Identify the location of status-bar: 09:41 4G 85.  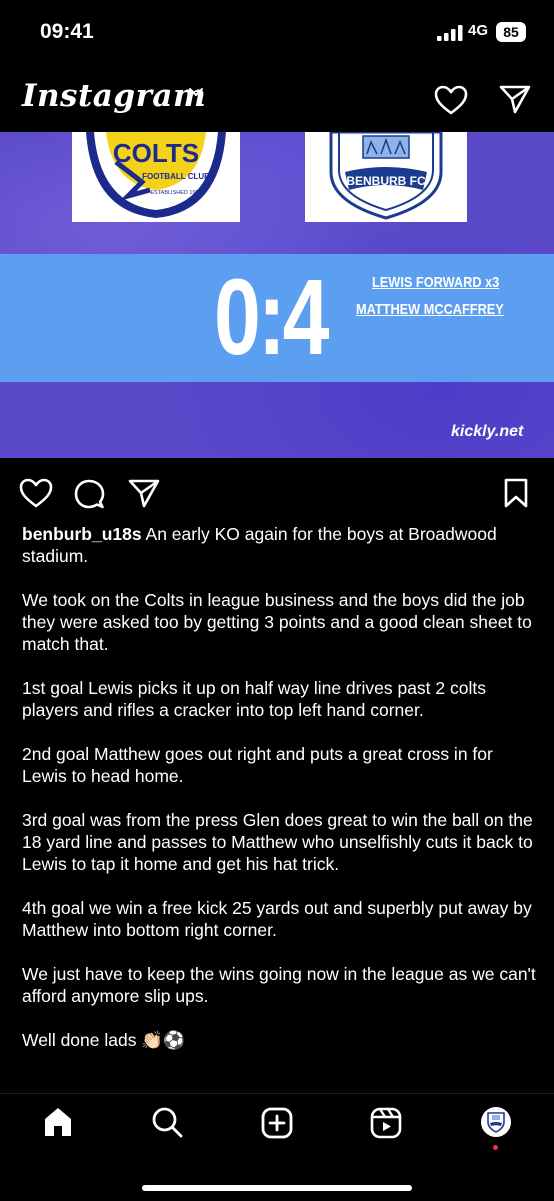
(277, 33).